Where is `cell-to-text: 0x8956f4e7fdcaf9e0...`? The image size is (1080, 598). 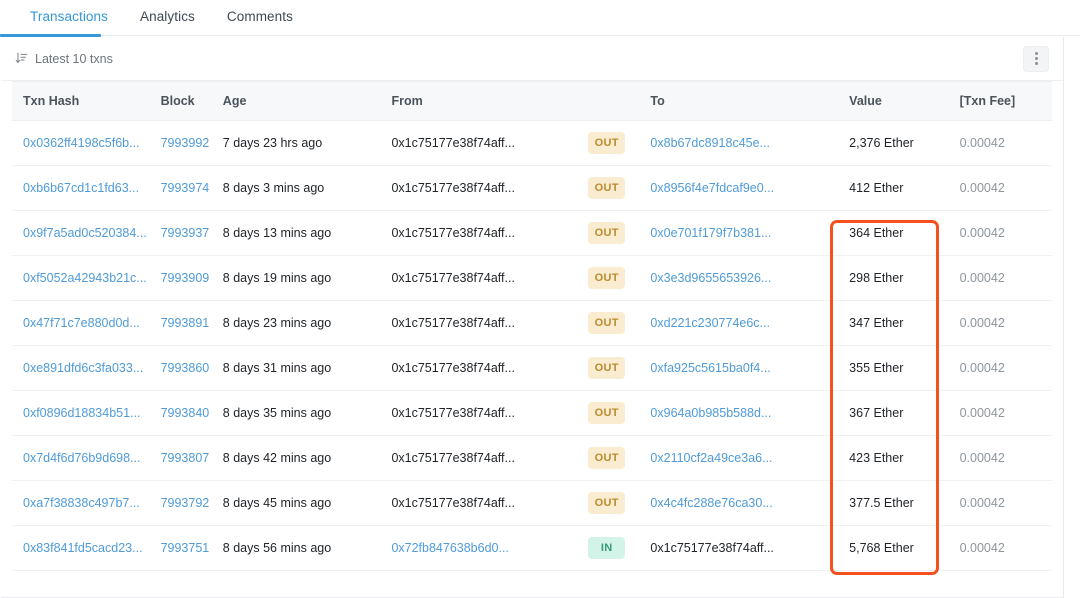 cell-to-text: 0x8956f4e7fdcaf9e0... is located at coordinates (712, 188).